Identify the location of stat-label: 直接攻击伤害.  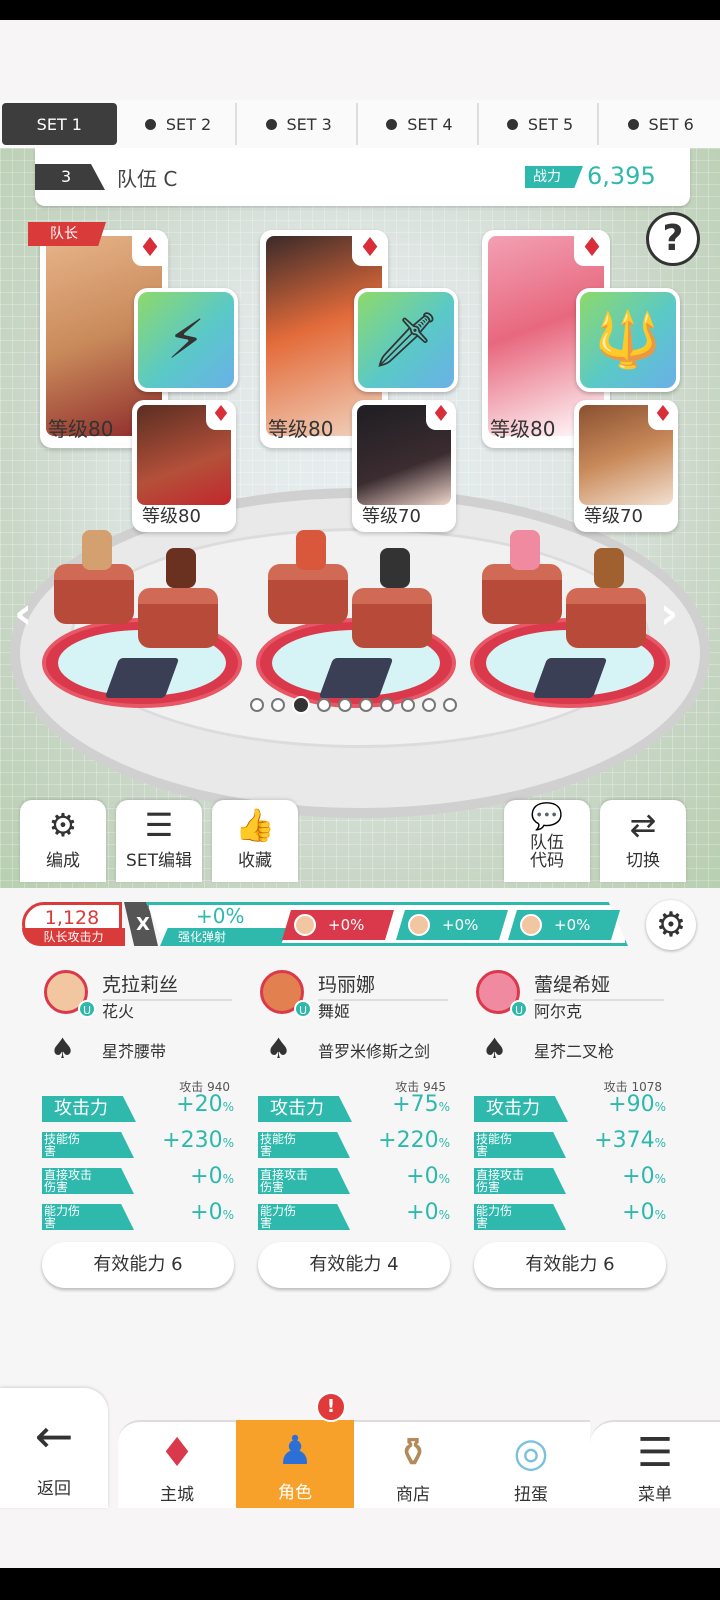
(520, 1181).